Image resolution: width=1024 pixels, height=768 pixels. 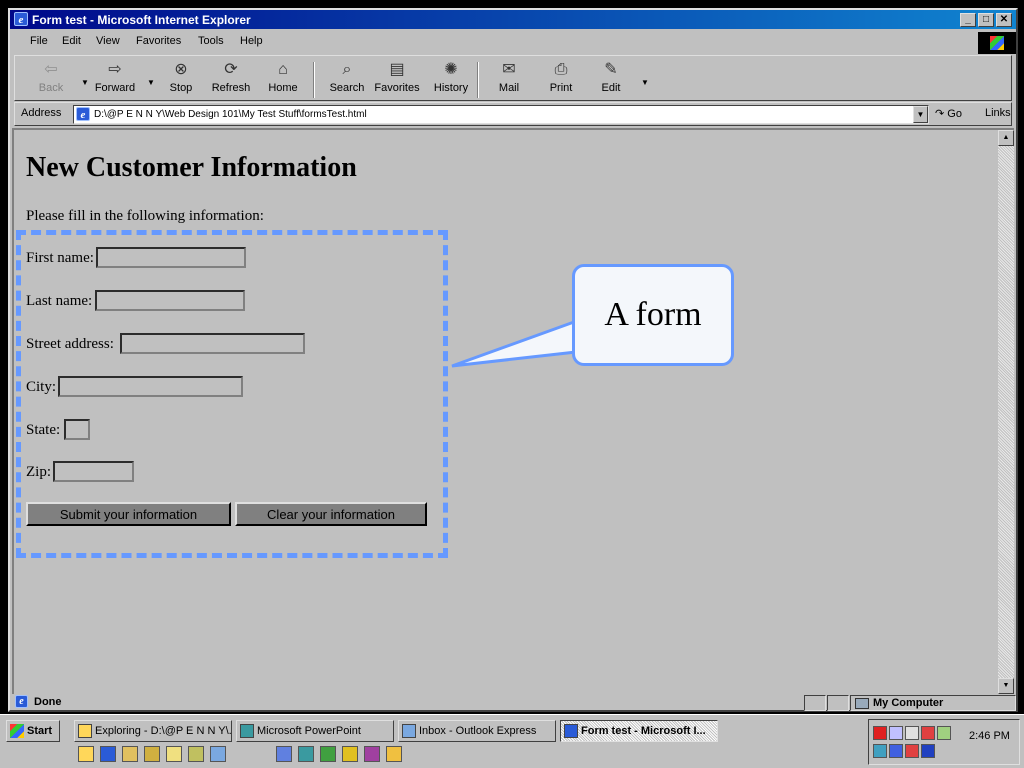 What do you see at coordinates (509, 80) in the screenshot?
I see `mail-button: ✉ Mail` at bounding box center [509, 80].